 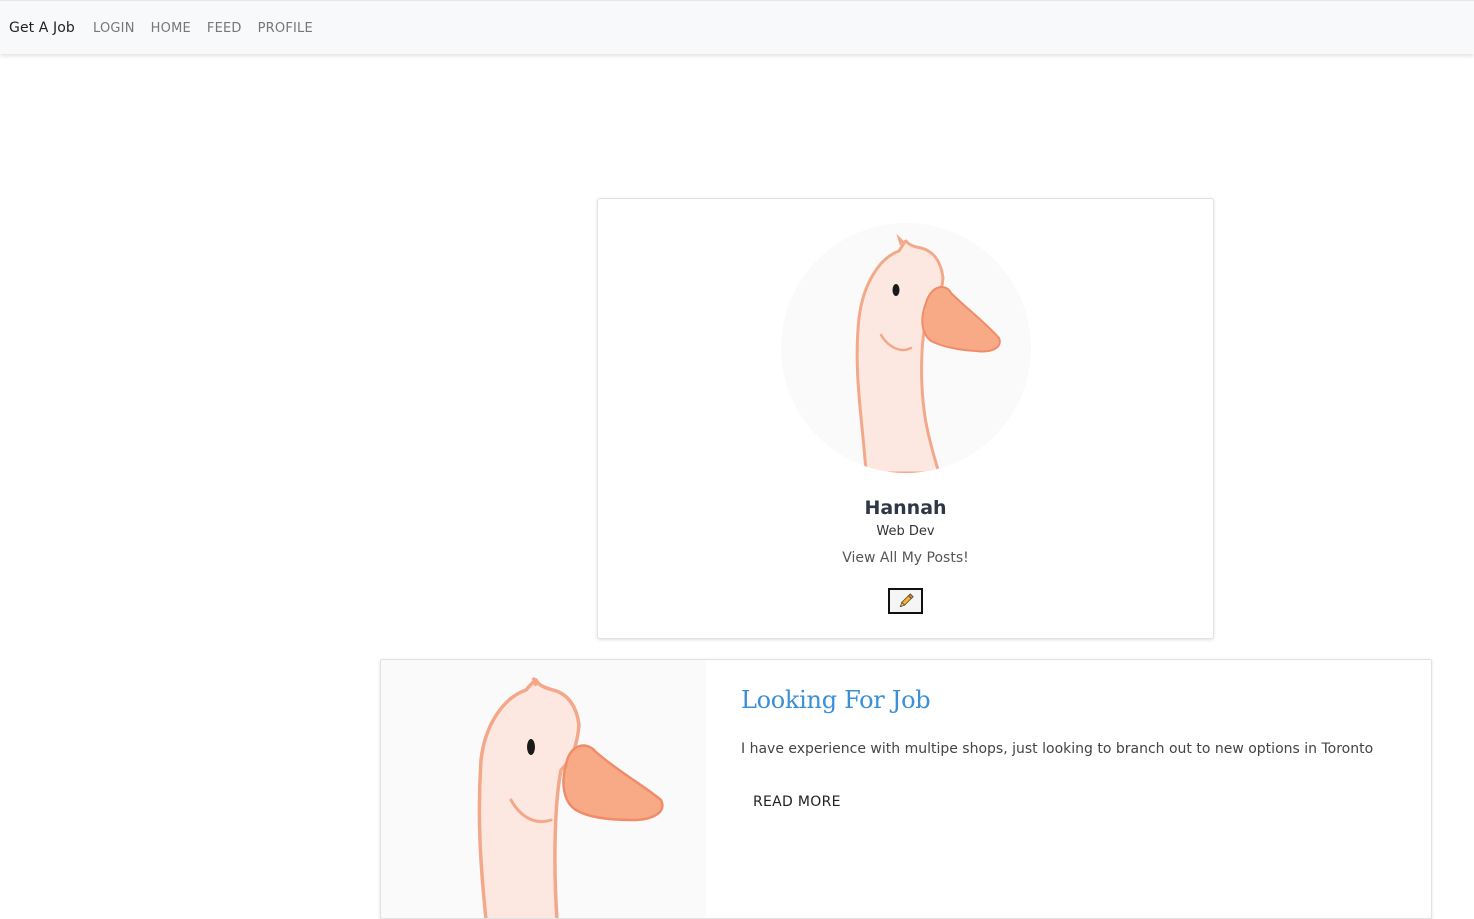 I want to click on profile-role: Web Dev, so click(x=905, y=531).